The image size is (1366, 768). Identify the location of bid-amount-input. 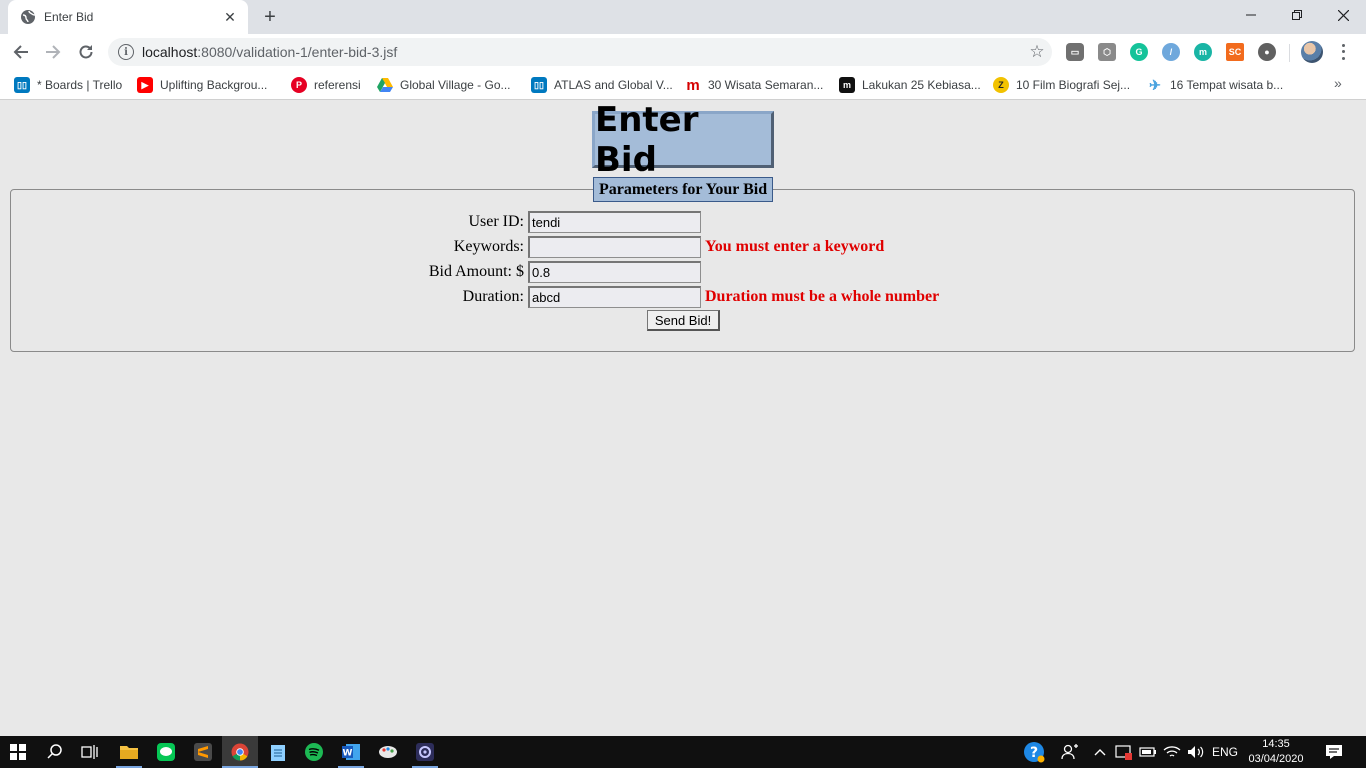
(614, 272).